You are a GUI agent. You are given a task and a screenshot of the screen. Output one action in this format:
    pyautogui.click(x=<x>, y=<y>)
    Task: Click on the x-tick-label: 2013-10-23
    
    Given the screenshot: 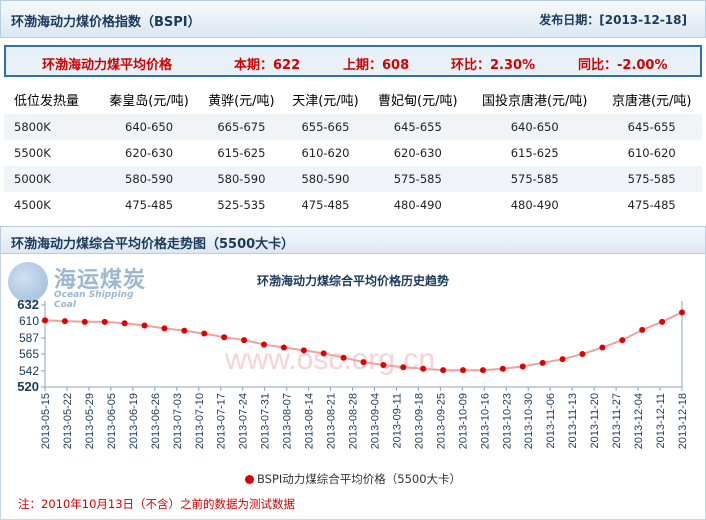 What is the action you would take?
    pyautogui.click(x=507, y=421)
    